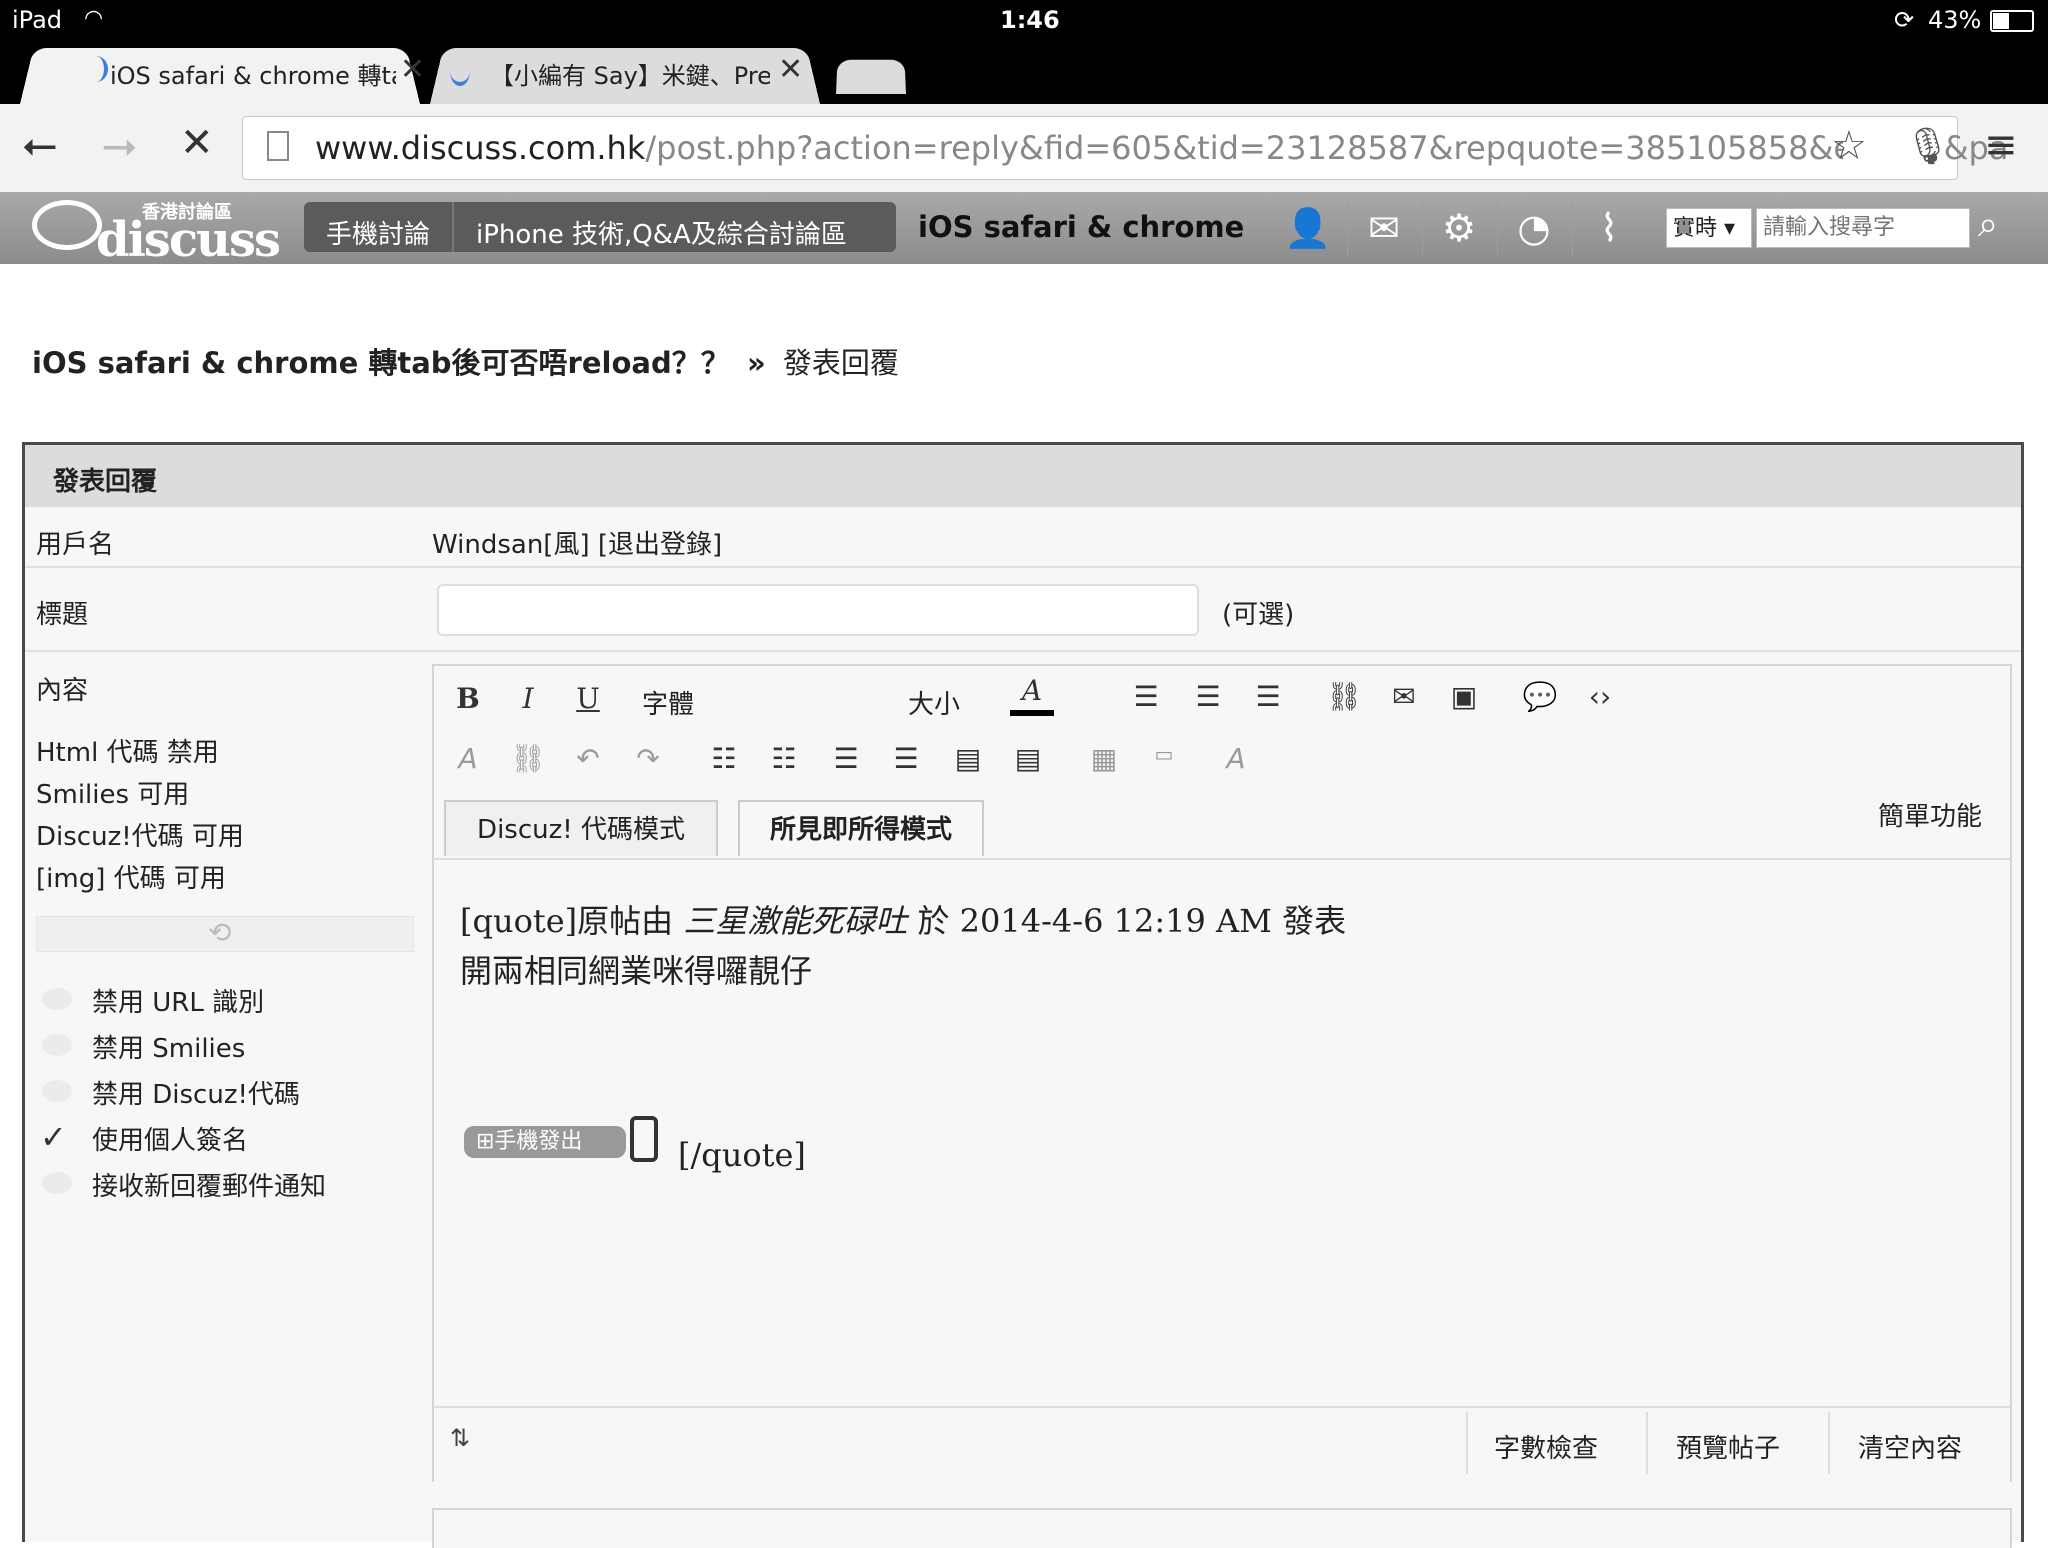 The width and height of the screenshot is (2048, 1548). Describe the element at coordinates (846, 758) in the screenshot. I see `outdent-icon: ☰` at that location.